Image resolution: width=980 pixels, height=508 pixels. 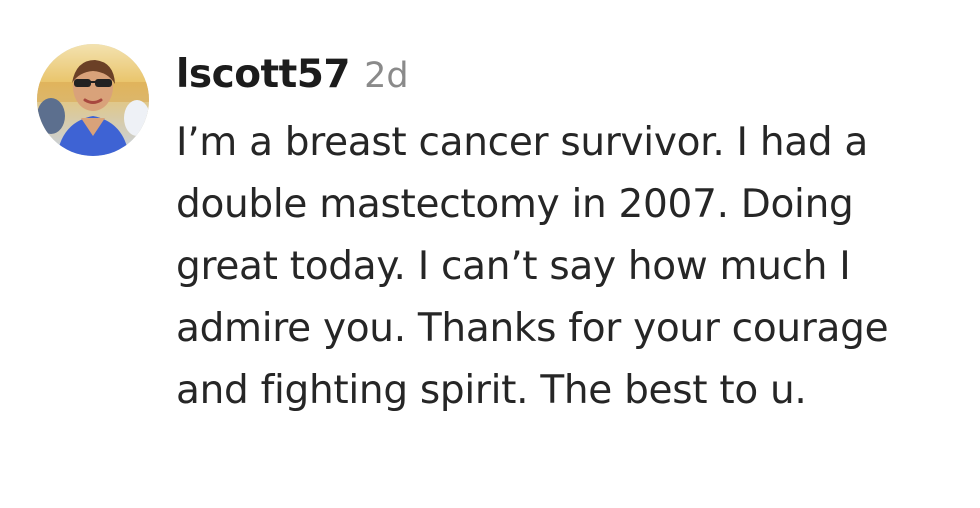 What do you see at coordinates (263, 74) in the screenshot?
I see `username-link: lscott57` at bounding box center [263, 74].